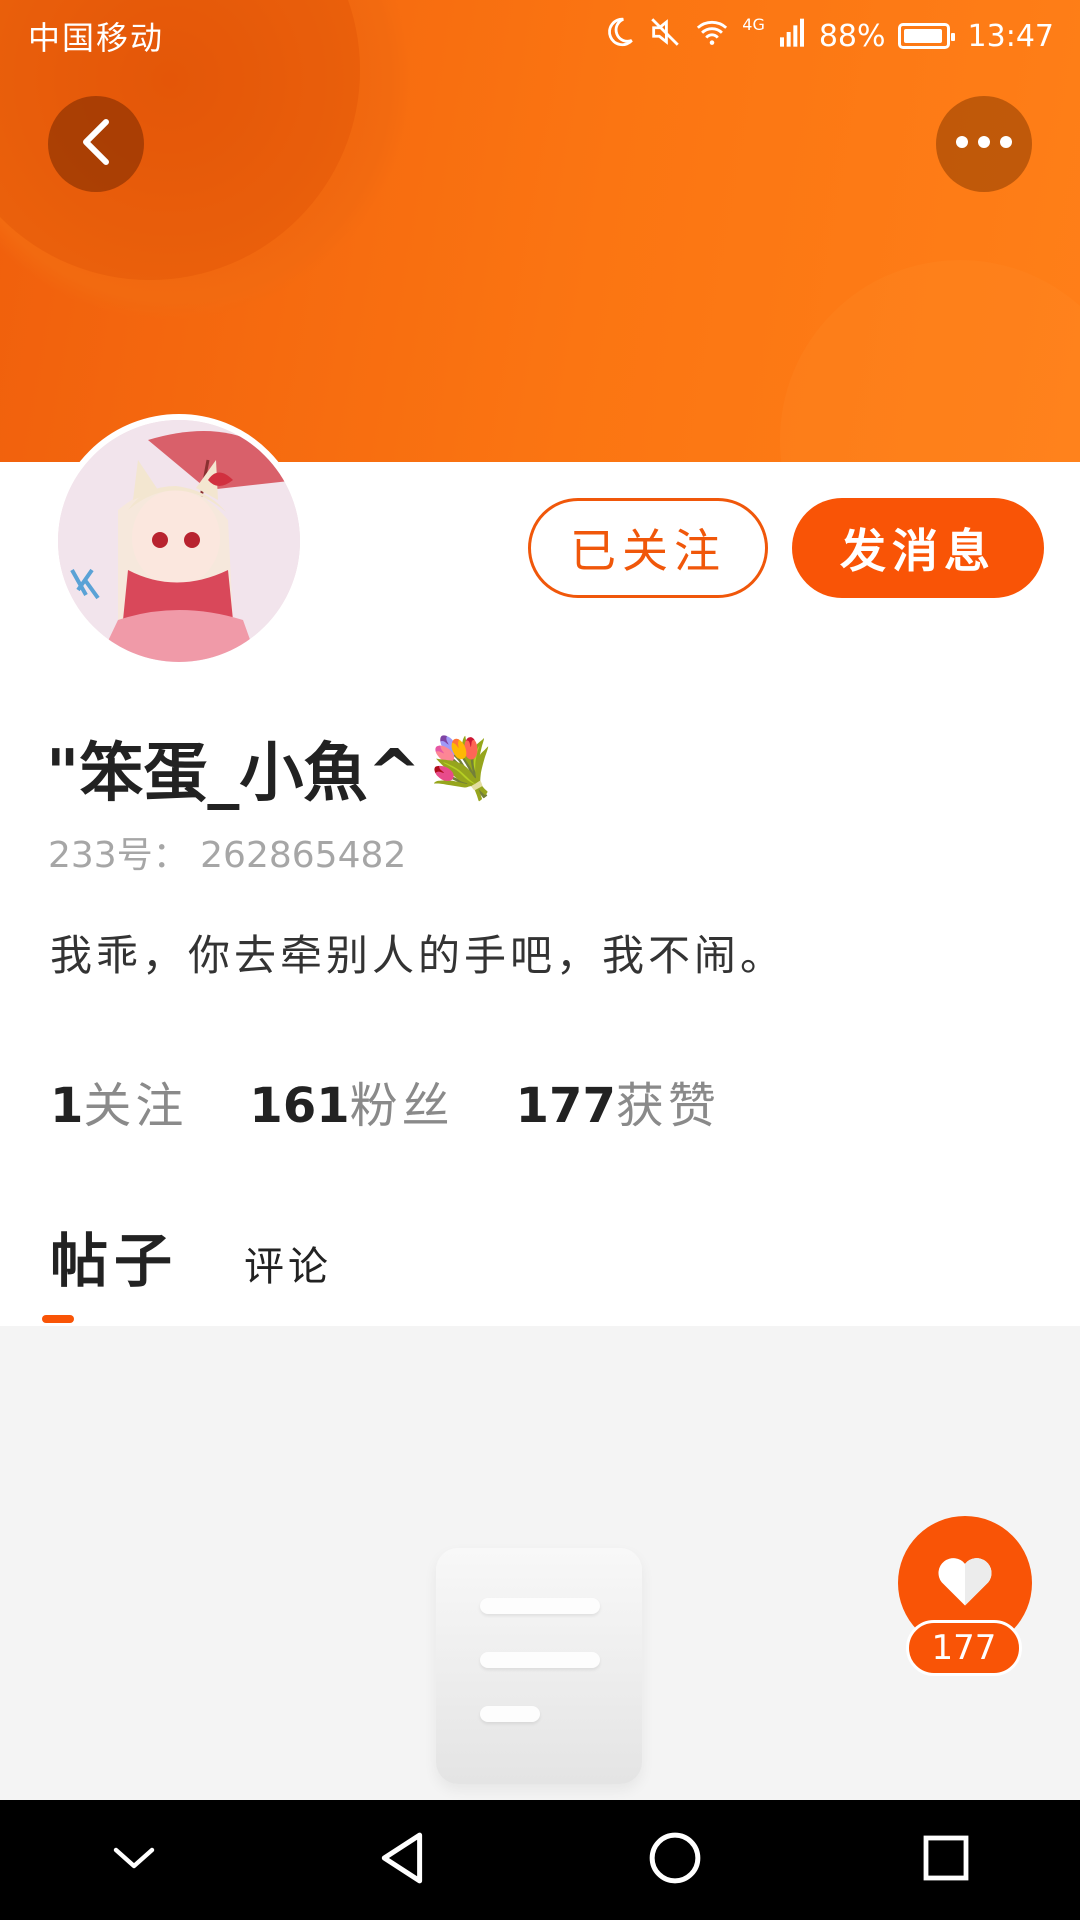  I want to click on empty-document-icon, so click(539, 1666).